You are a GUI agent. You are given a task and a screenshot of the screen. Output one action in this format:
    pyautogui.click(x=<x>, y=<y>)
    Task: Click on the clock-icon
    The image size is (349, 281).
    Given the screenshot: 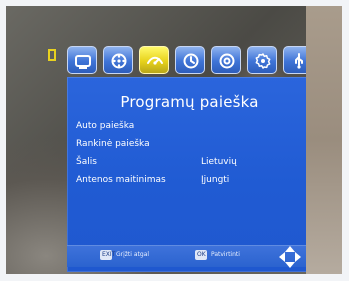 What is the action you would take?
    pyautogui.click(x=191, y=61)
    